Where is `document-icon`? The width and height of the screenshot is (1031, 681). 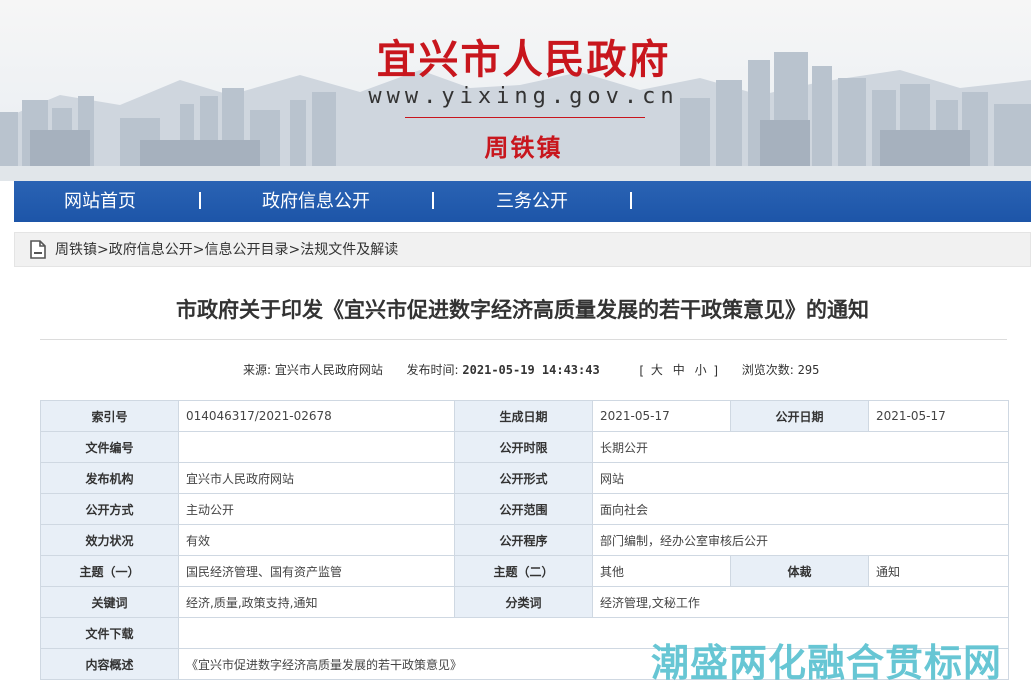 document-icon is located at coordinates (38, 251).